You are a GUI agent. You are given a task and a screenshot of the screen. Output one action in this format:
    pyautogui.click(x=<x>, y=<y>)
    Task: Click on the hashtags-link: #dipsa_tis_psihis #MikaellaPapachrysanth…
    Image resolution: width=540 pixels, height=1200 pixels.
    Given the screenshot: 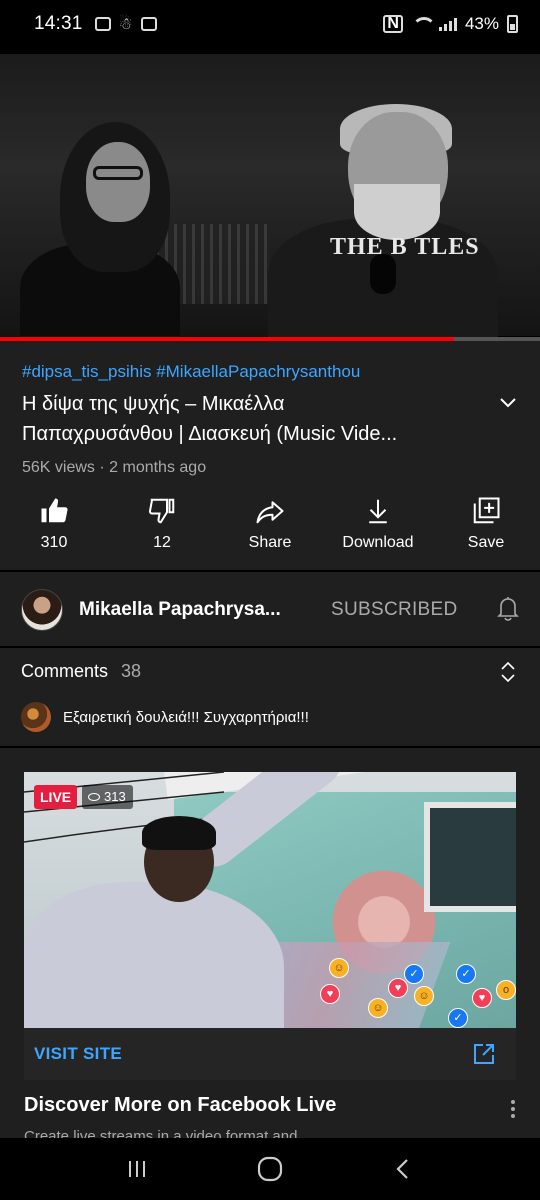 What is the action you would take?
    pyautogui.click(x=191, y=372)
    